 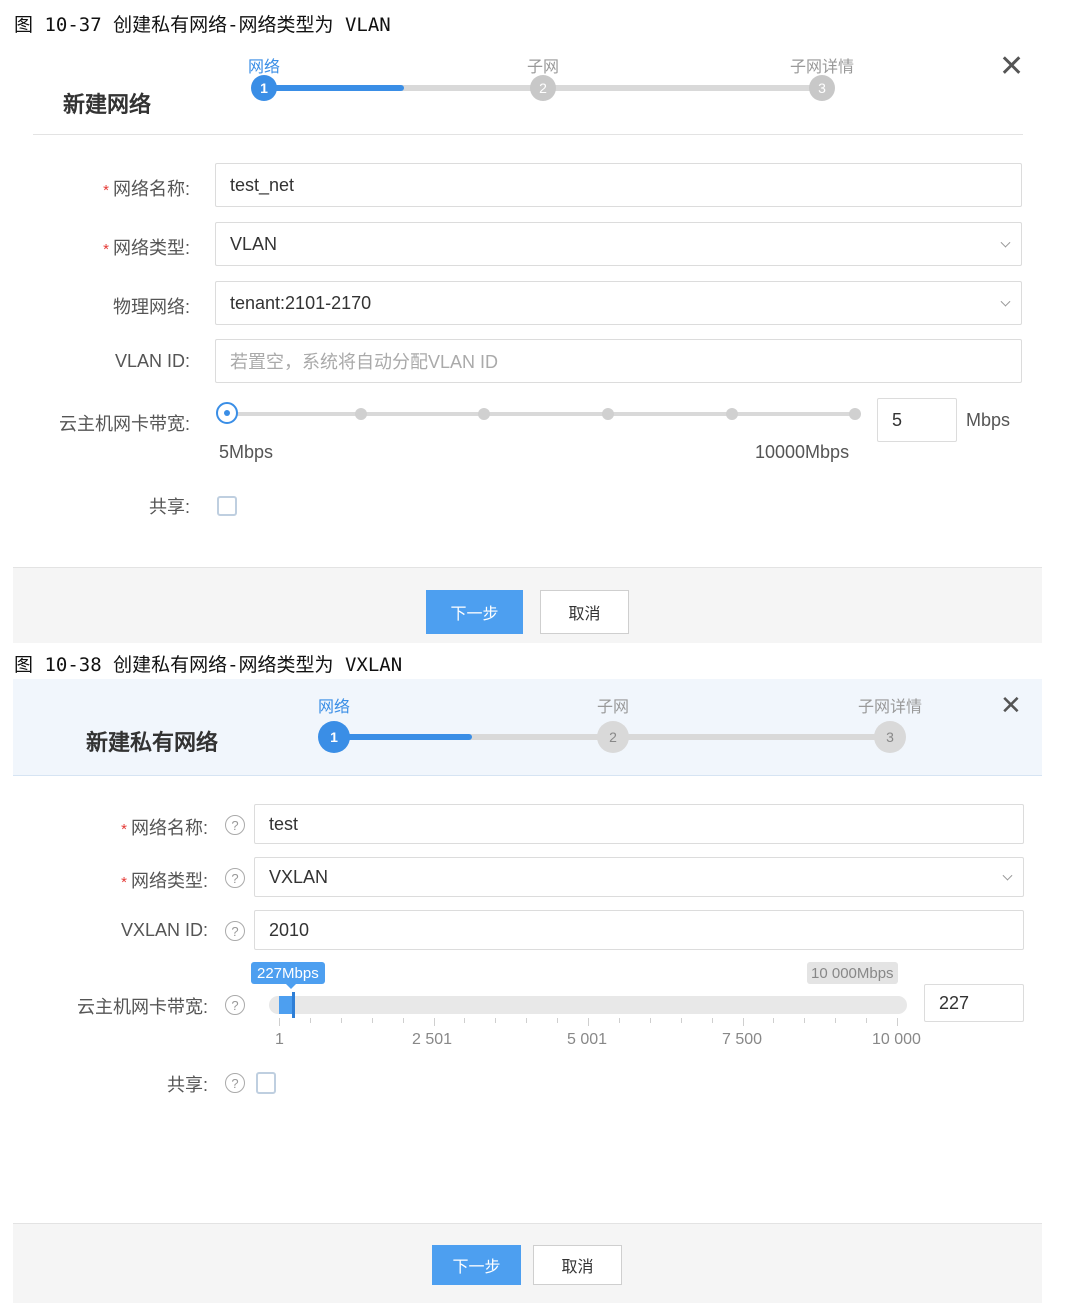 I want to click on share-label: 共享:, so click(x=169, y=507).